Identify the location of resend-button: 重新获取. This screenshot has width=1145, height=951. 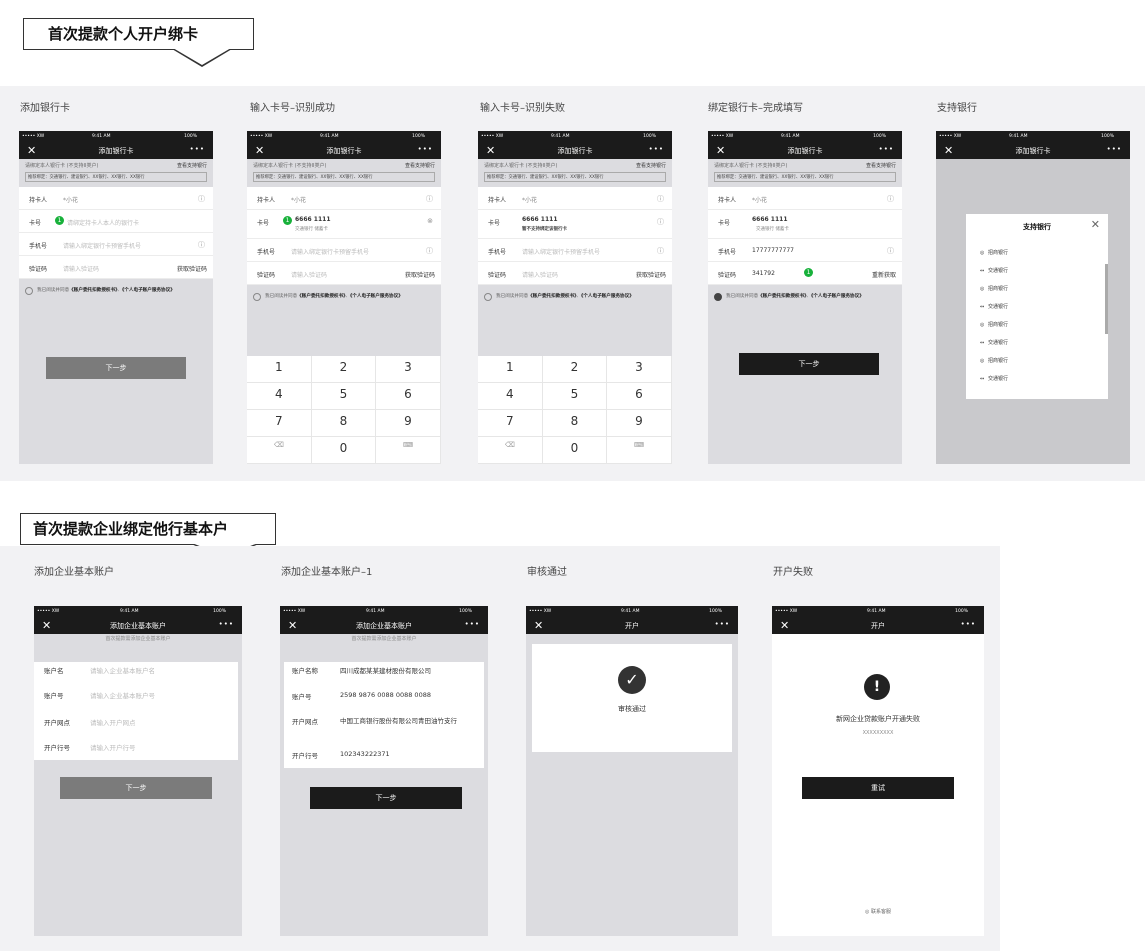
(884, 274).